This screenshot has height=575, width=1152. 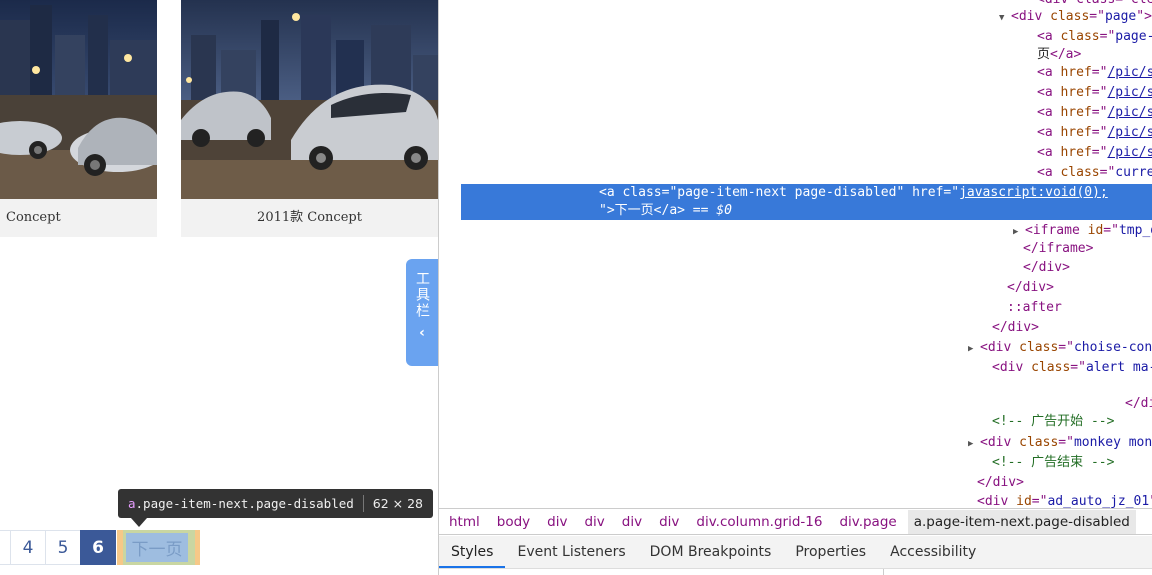 I want to click on toolbar-tab: 工具栏 ‹, so click(x=422, y=312).